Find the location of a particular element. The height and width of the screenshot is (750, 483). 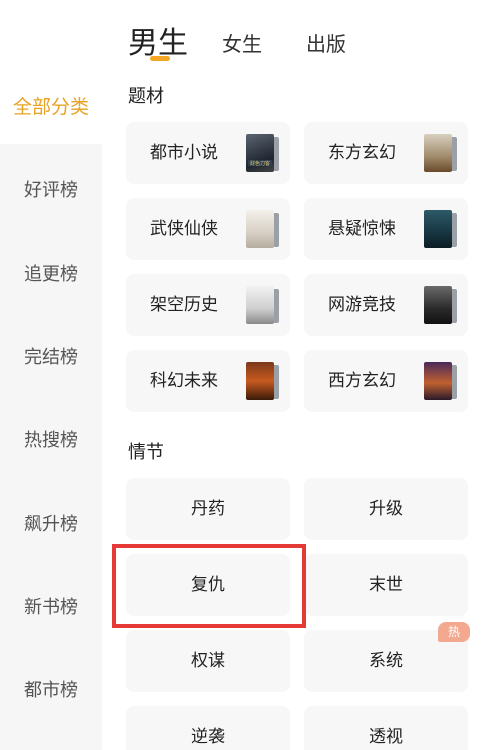

theme-label: 武侠仙侠 is located at coordinates (184, 229).